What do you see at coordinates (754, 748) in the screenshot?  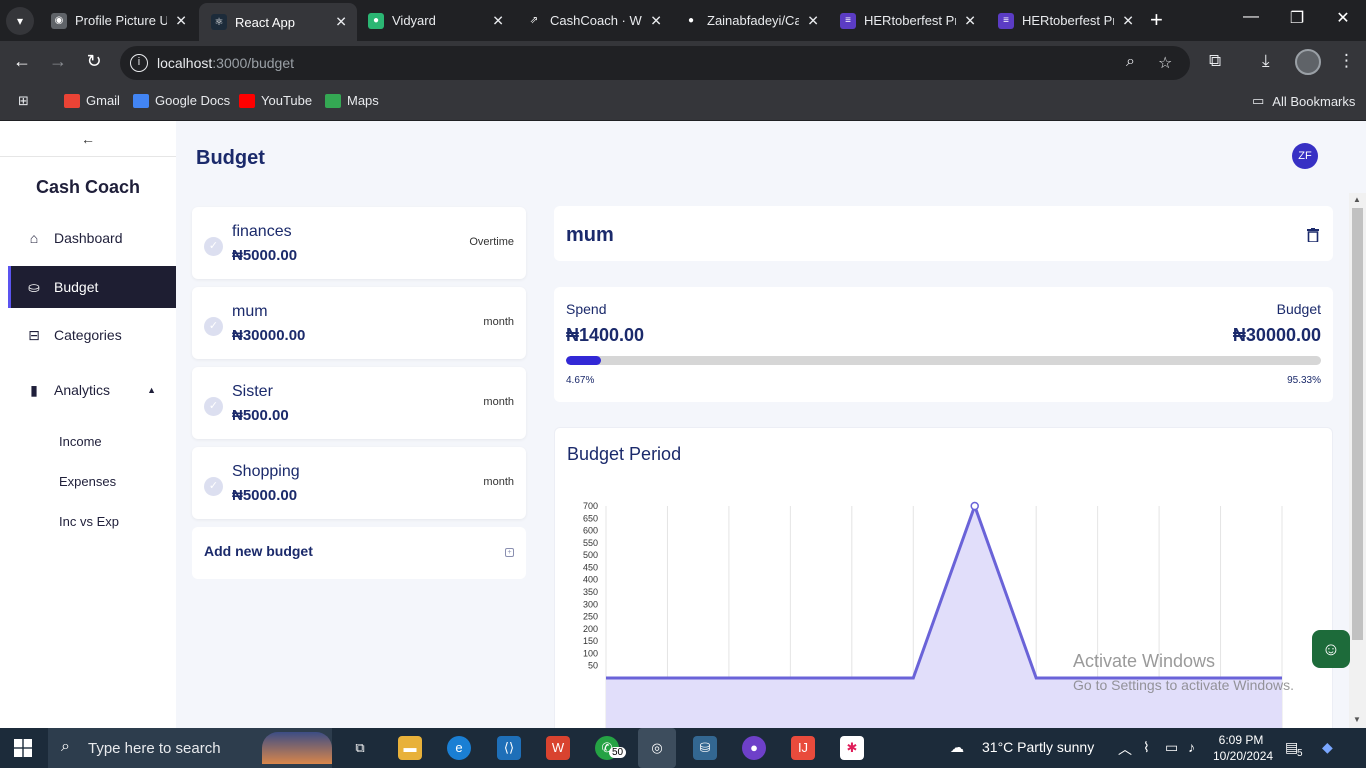 I see `github-desktop-icon: ●` at bounding box center [754, 748].